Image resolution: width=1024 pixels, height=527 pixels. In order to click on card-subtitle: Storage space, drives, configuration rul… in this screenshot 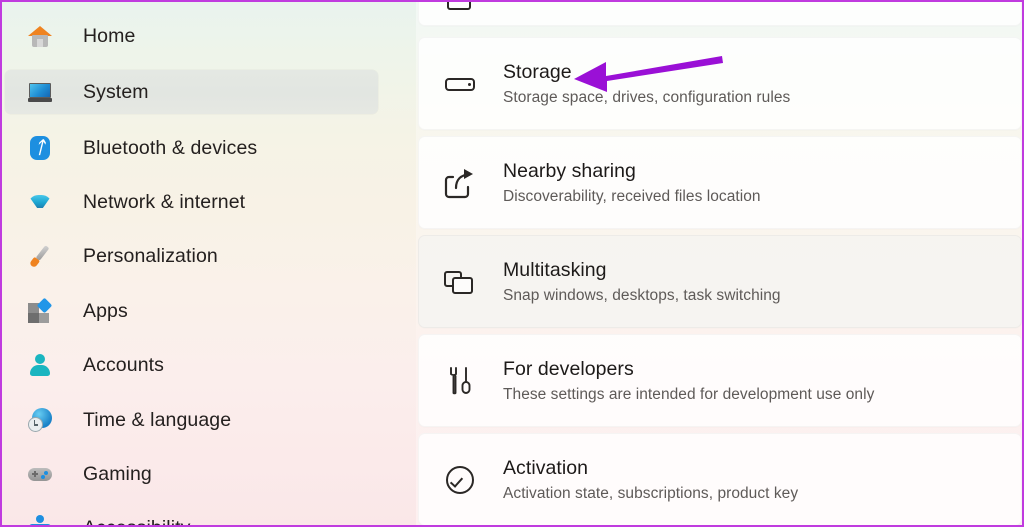, I will do `click(647, 97)`.